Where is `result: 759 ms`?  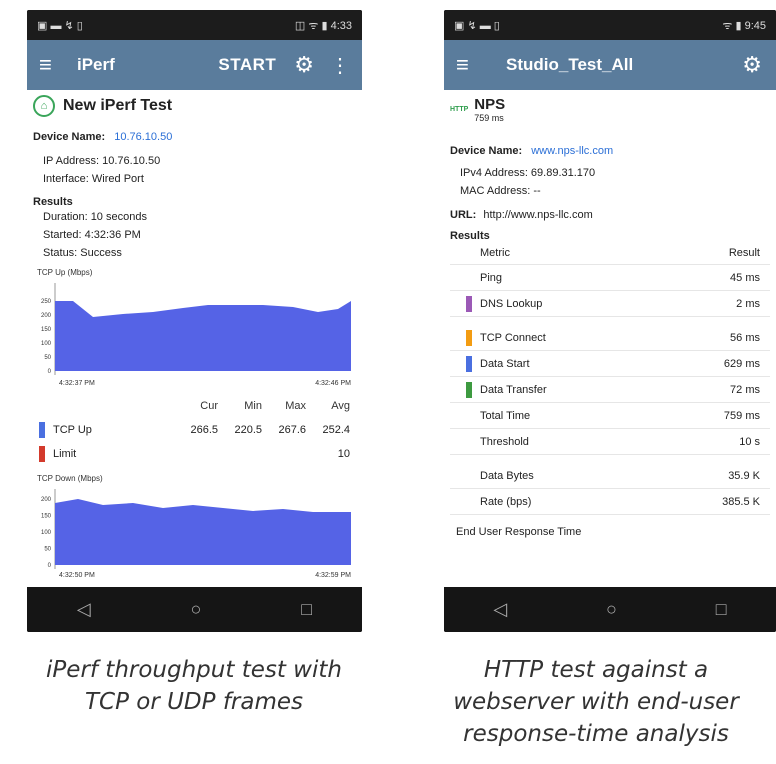 result: 759 ms is located at coordinates (741, 415).